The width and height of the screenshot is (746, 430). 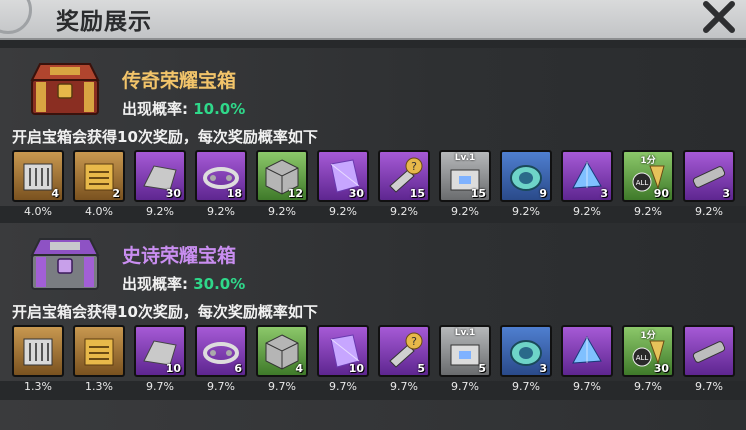 I want to click on rate-value: 10.0%, so click(x=219, y=109).